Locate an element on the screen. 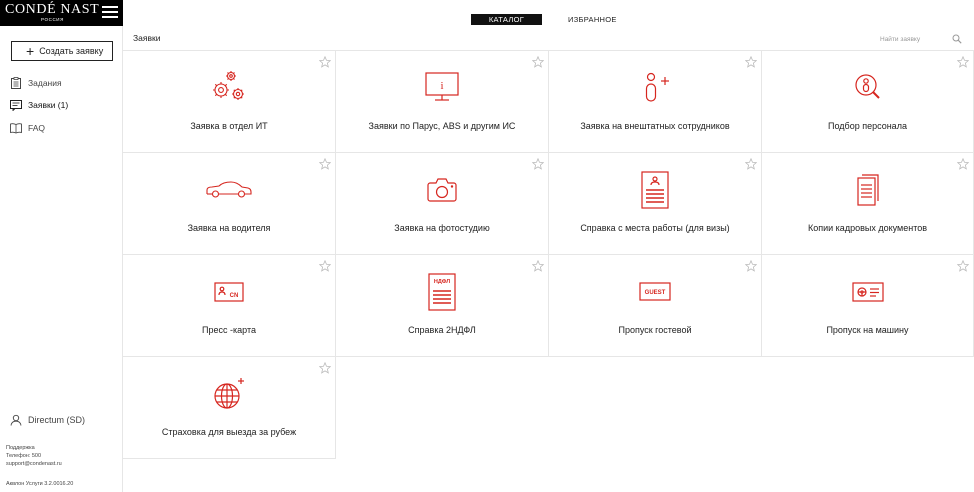  add-person-icon is located at coordinates (657, 87).